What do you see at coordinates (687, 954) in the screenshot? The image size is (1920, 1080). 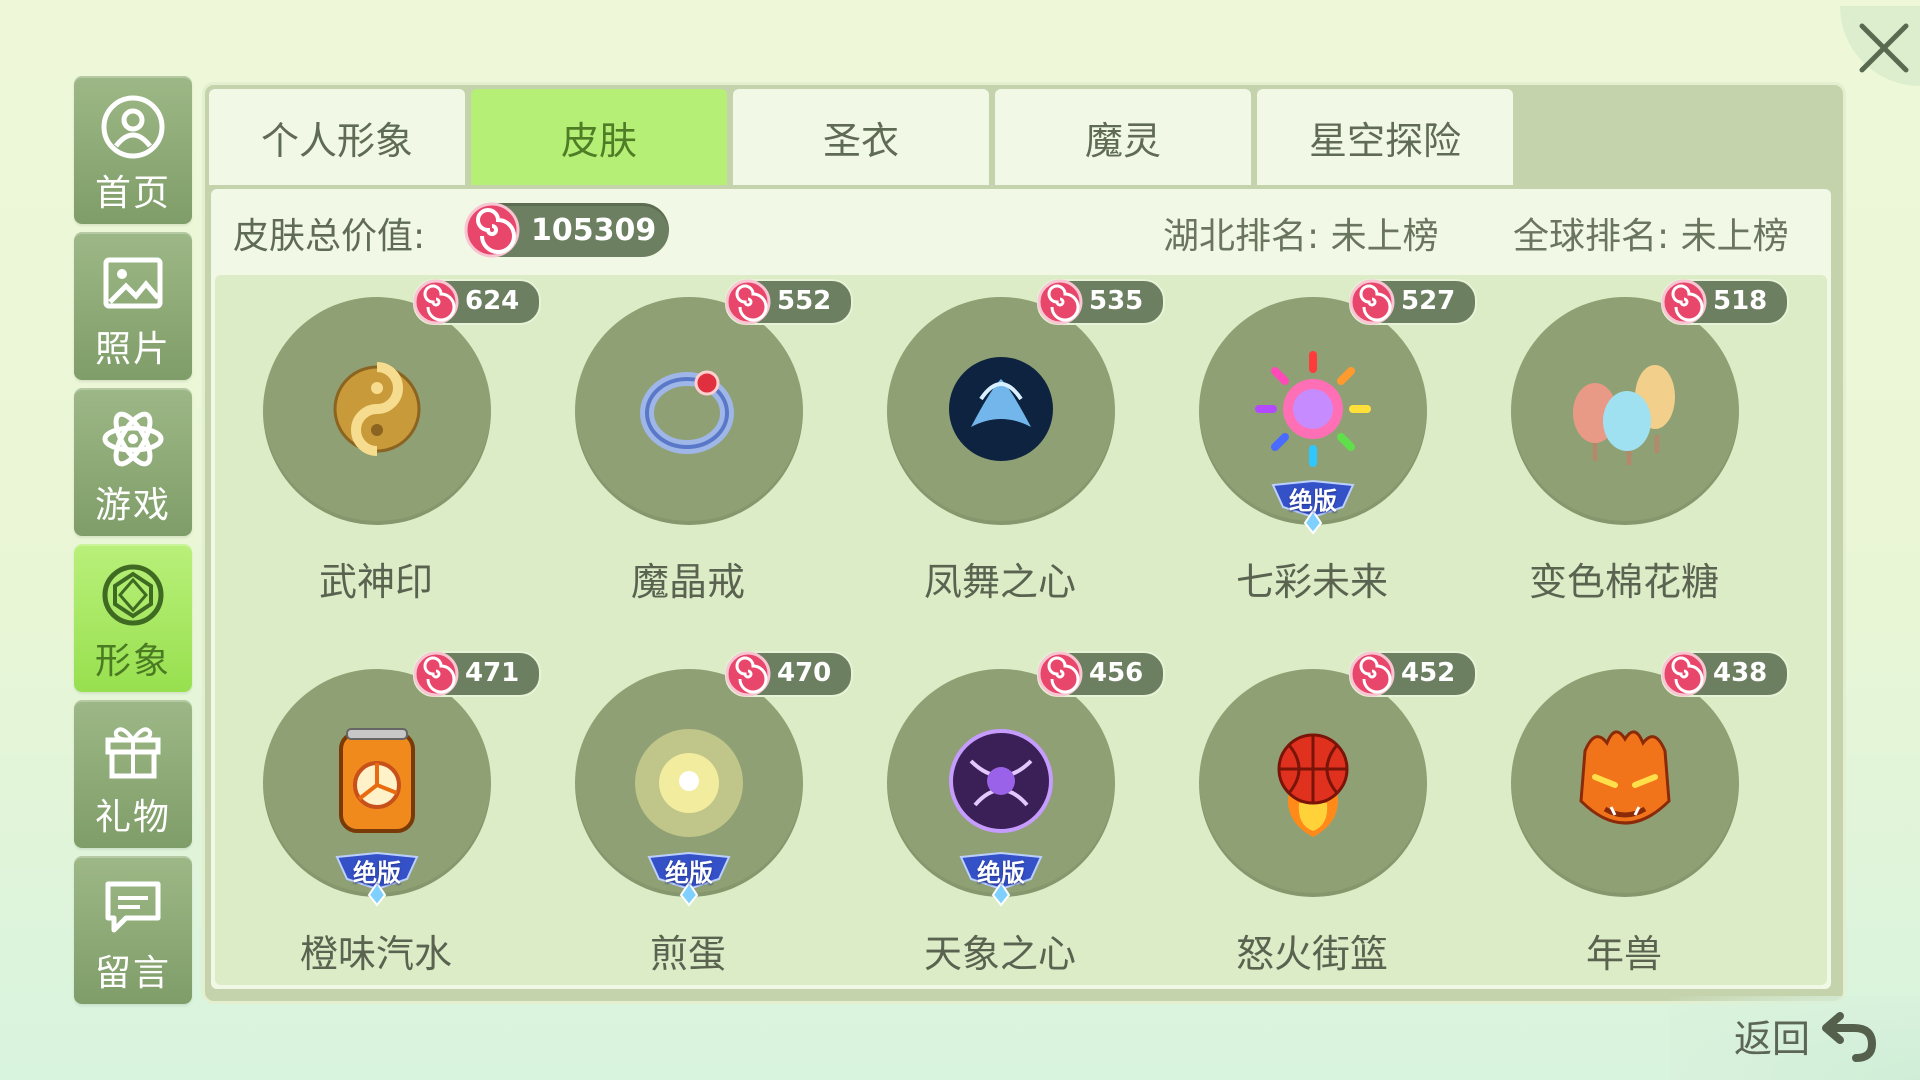 I see `skin-name: 煎蛋` at bounding box center [687, 954].